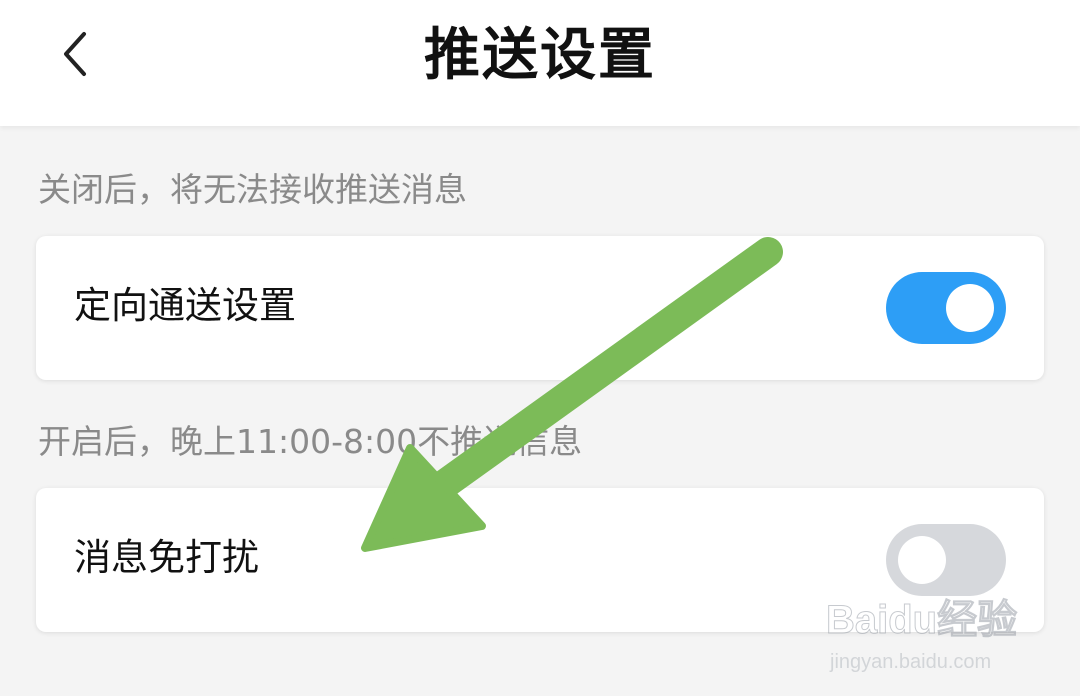  I want to click on do-not-disturb-toggle, so click(946, 560).